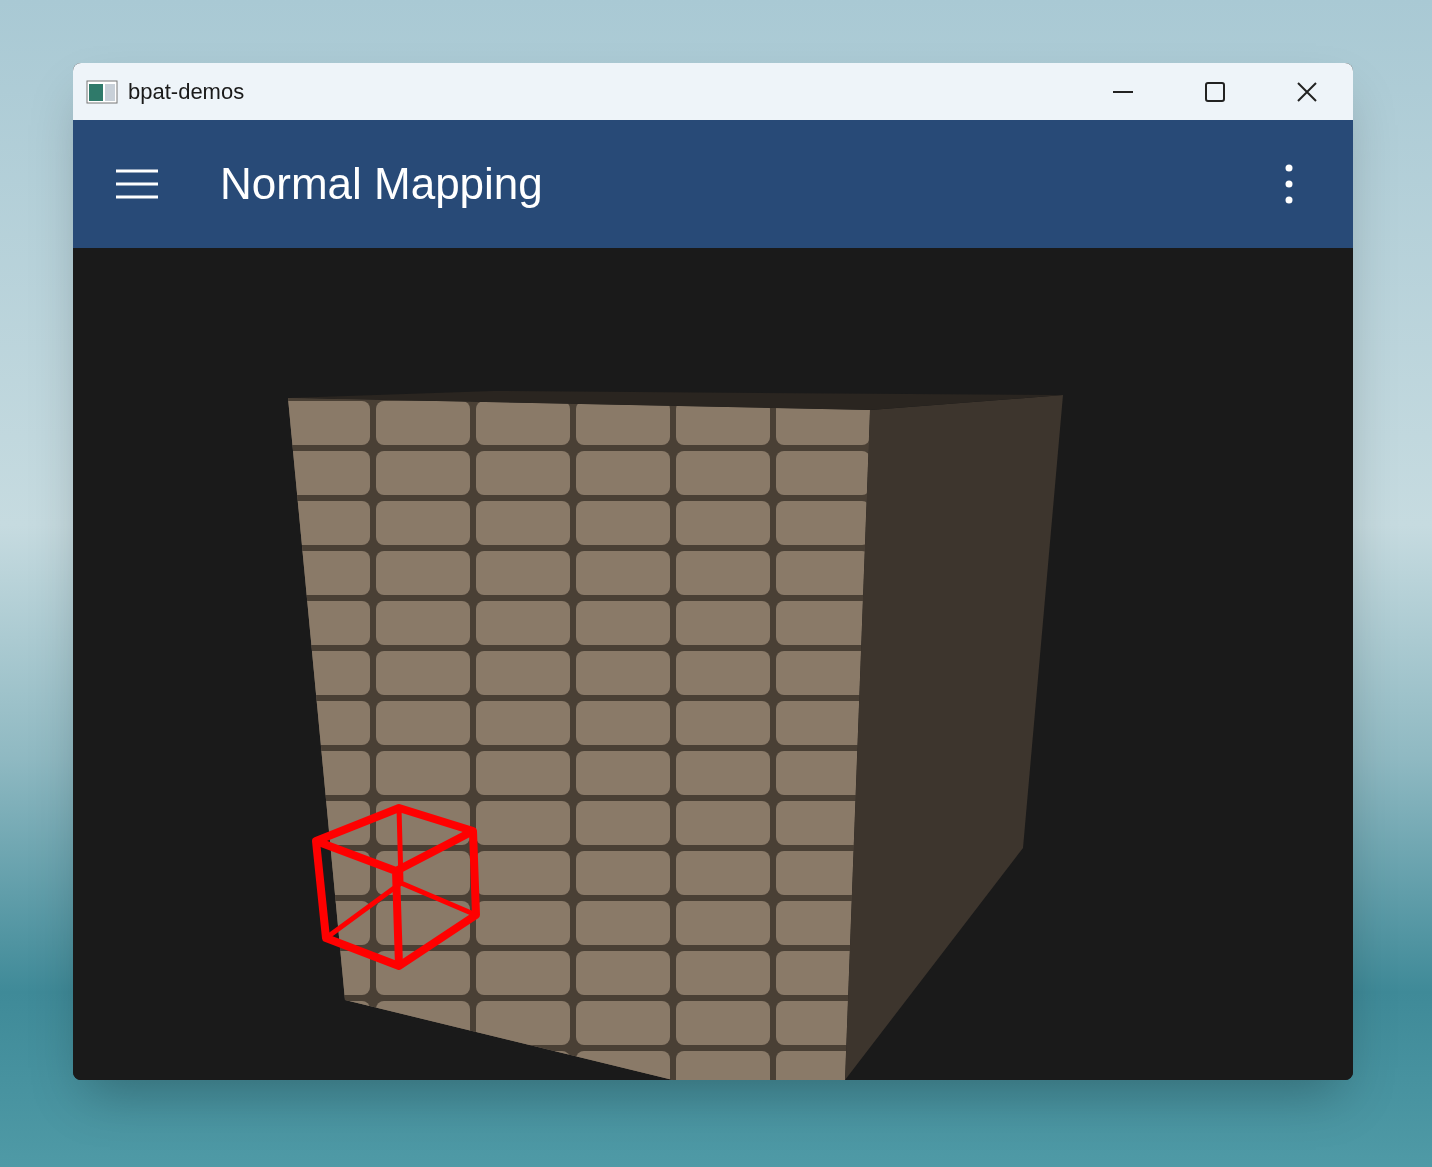  Describe the element at coordinates (1289, 184) in the screenshot. I see `more-options-icon` at that location.